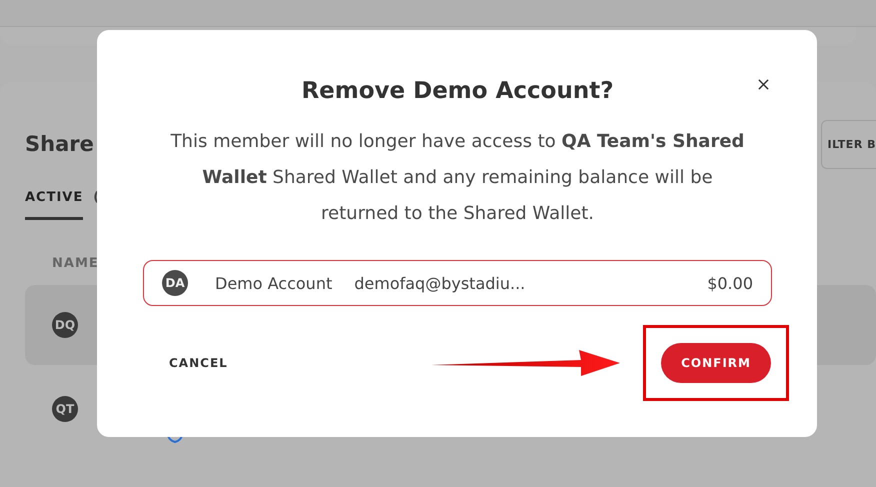 This screenshot has width=876, height=487. I want to click on confirm-button: CONFIRM, so click(716, 363).